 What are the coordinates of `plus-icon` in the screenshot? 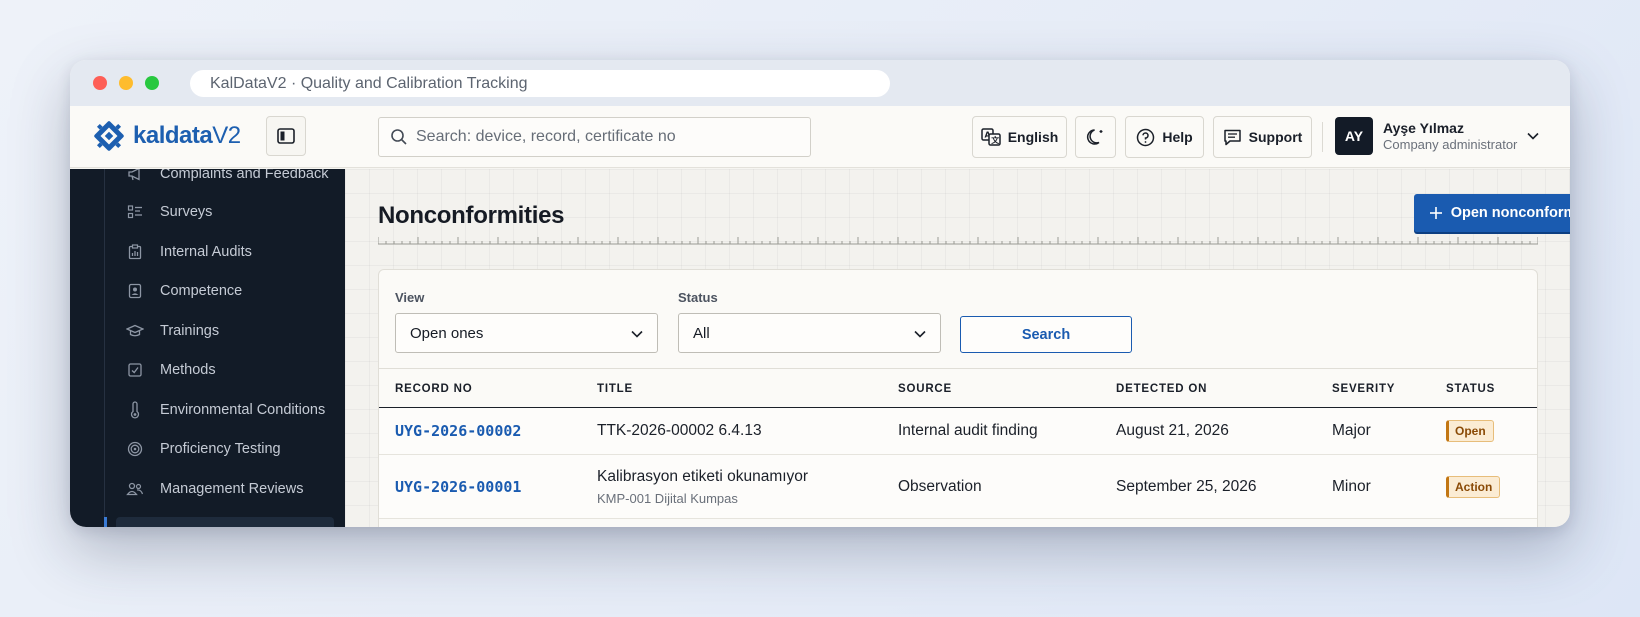 It's located at (1435, 213).